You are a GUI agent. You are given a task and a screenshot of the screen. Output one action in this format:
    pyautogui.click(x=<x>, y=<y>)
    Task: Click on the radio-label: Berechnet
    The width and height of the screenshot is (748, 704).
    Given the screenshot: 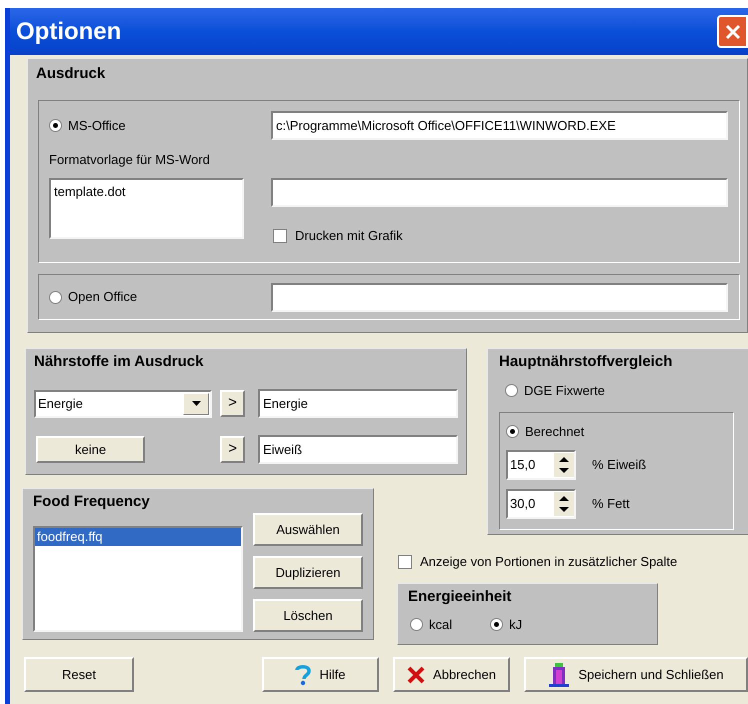 What is the action you would take?
    pyautogui.click(x=554, y=431)
    